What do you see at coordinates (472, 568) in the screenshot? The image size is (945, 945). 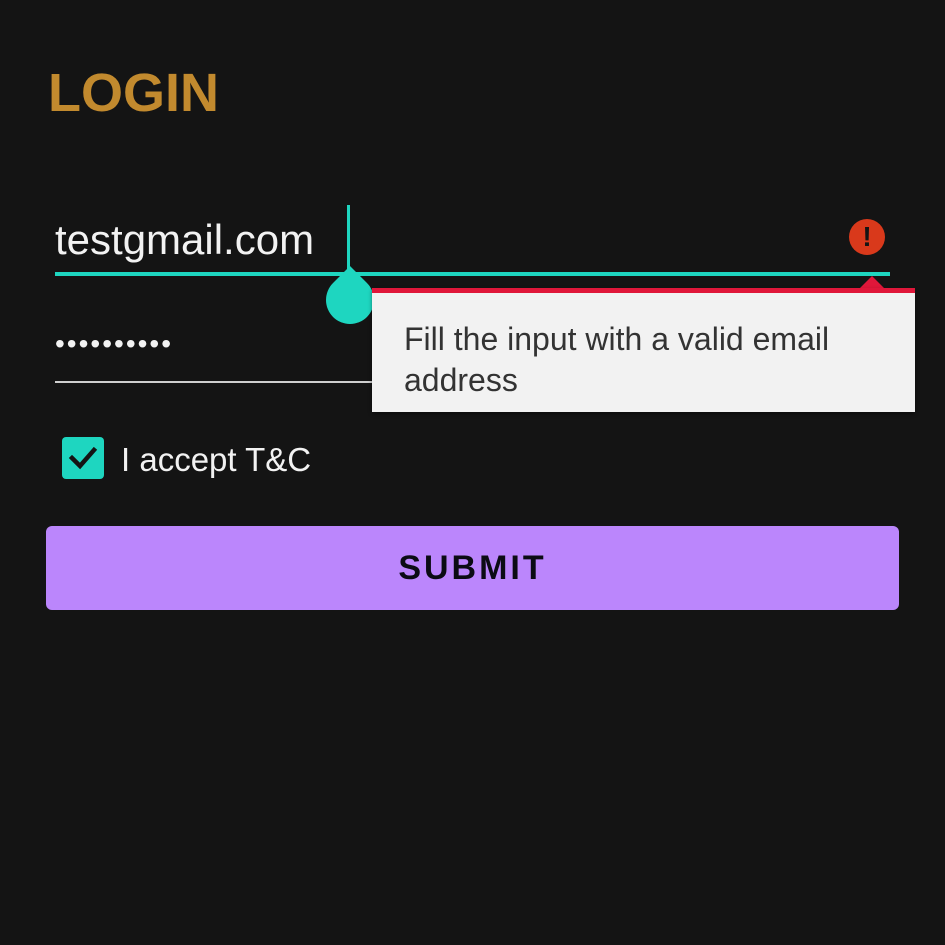 I see `submit-button: SUBMIT` at bounding box center [472, 568].